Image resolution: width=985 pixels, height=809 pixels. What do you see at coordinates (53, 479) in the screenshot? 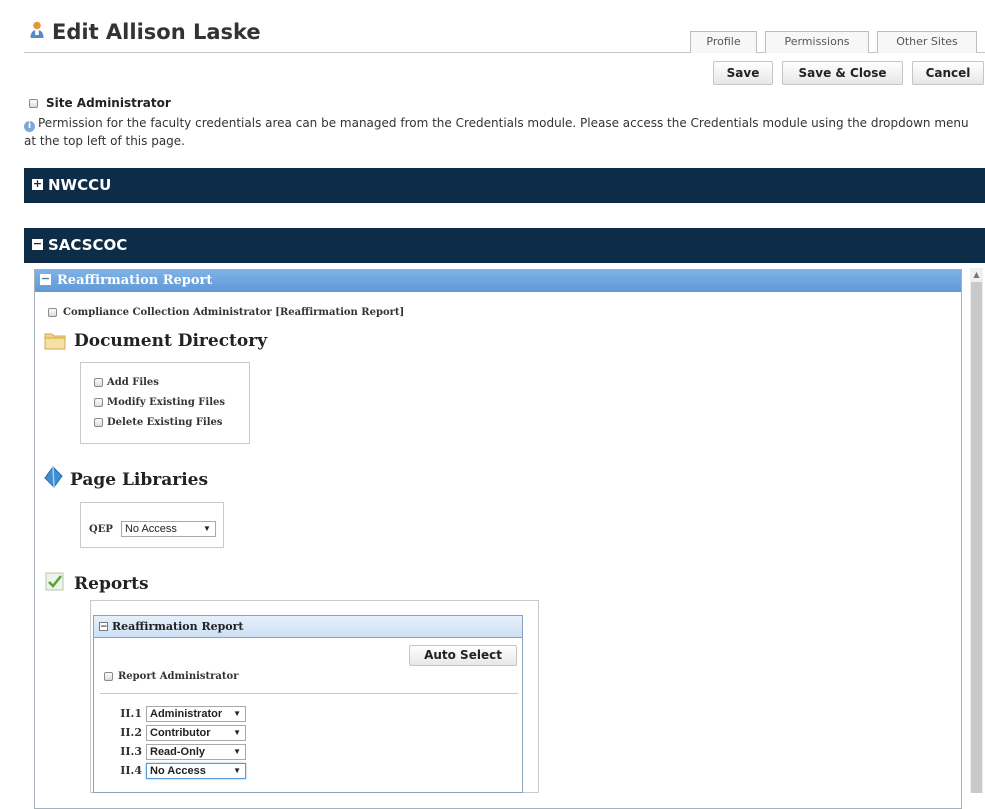
I see `library-icon` at bounding box center [53, 479].